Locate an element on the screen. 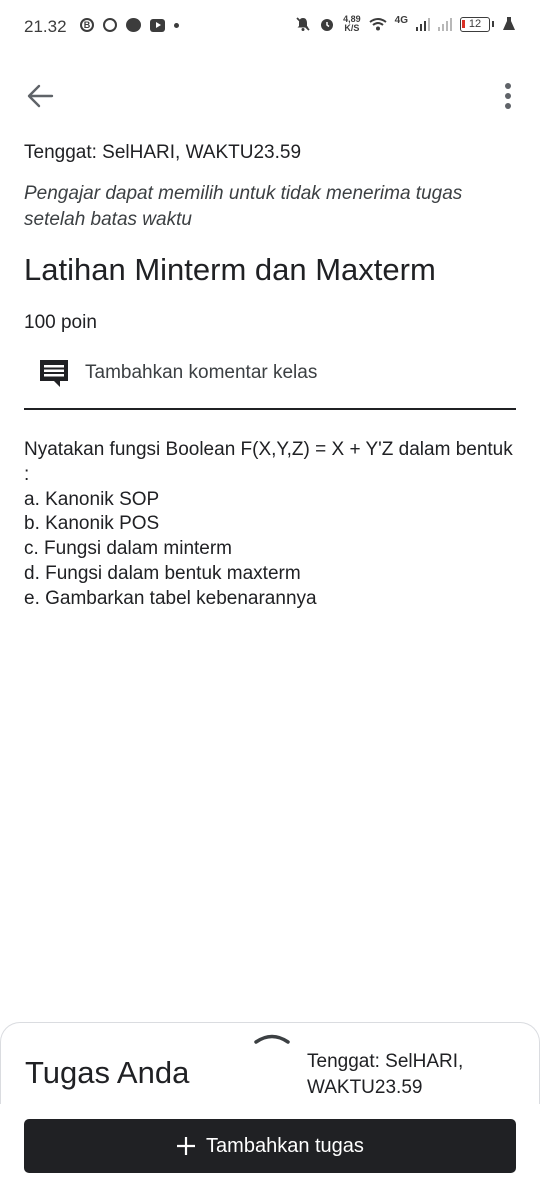 The image size is (540, 1200). divider is located at coordinates (270, 409).